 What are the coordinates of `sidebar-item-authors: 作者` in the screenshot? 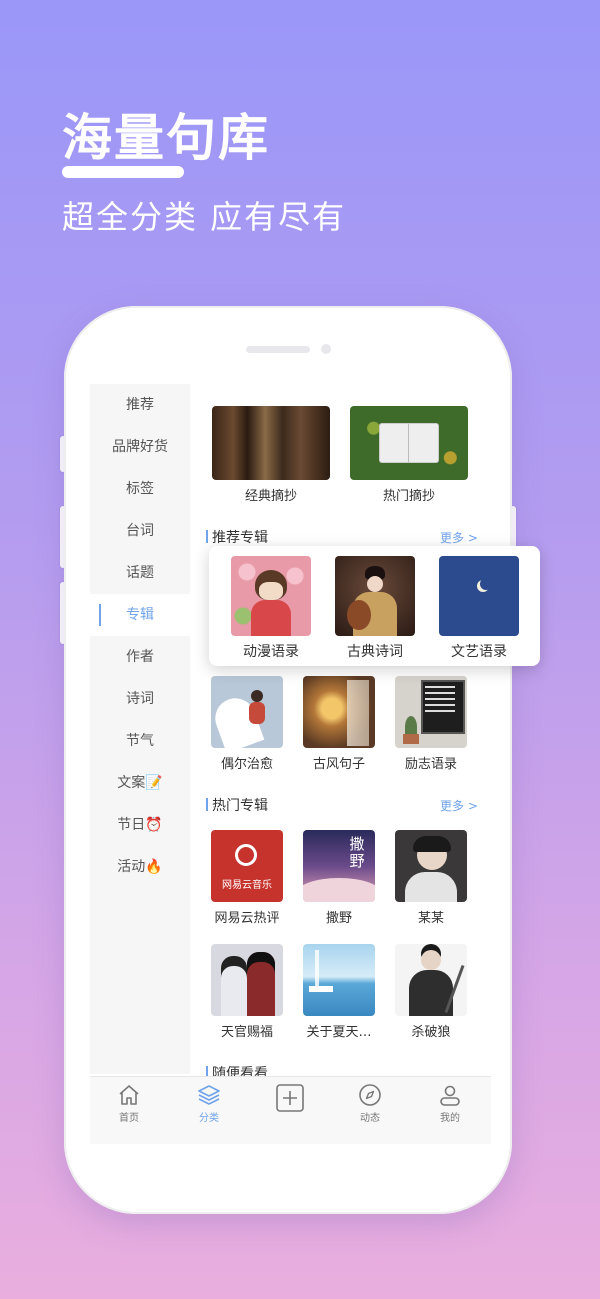 It's located at (140, 657).